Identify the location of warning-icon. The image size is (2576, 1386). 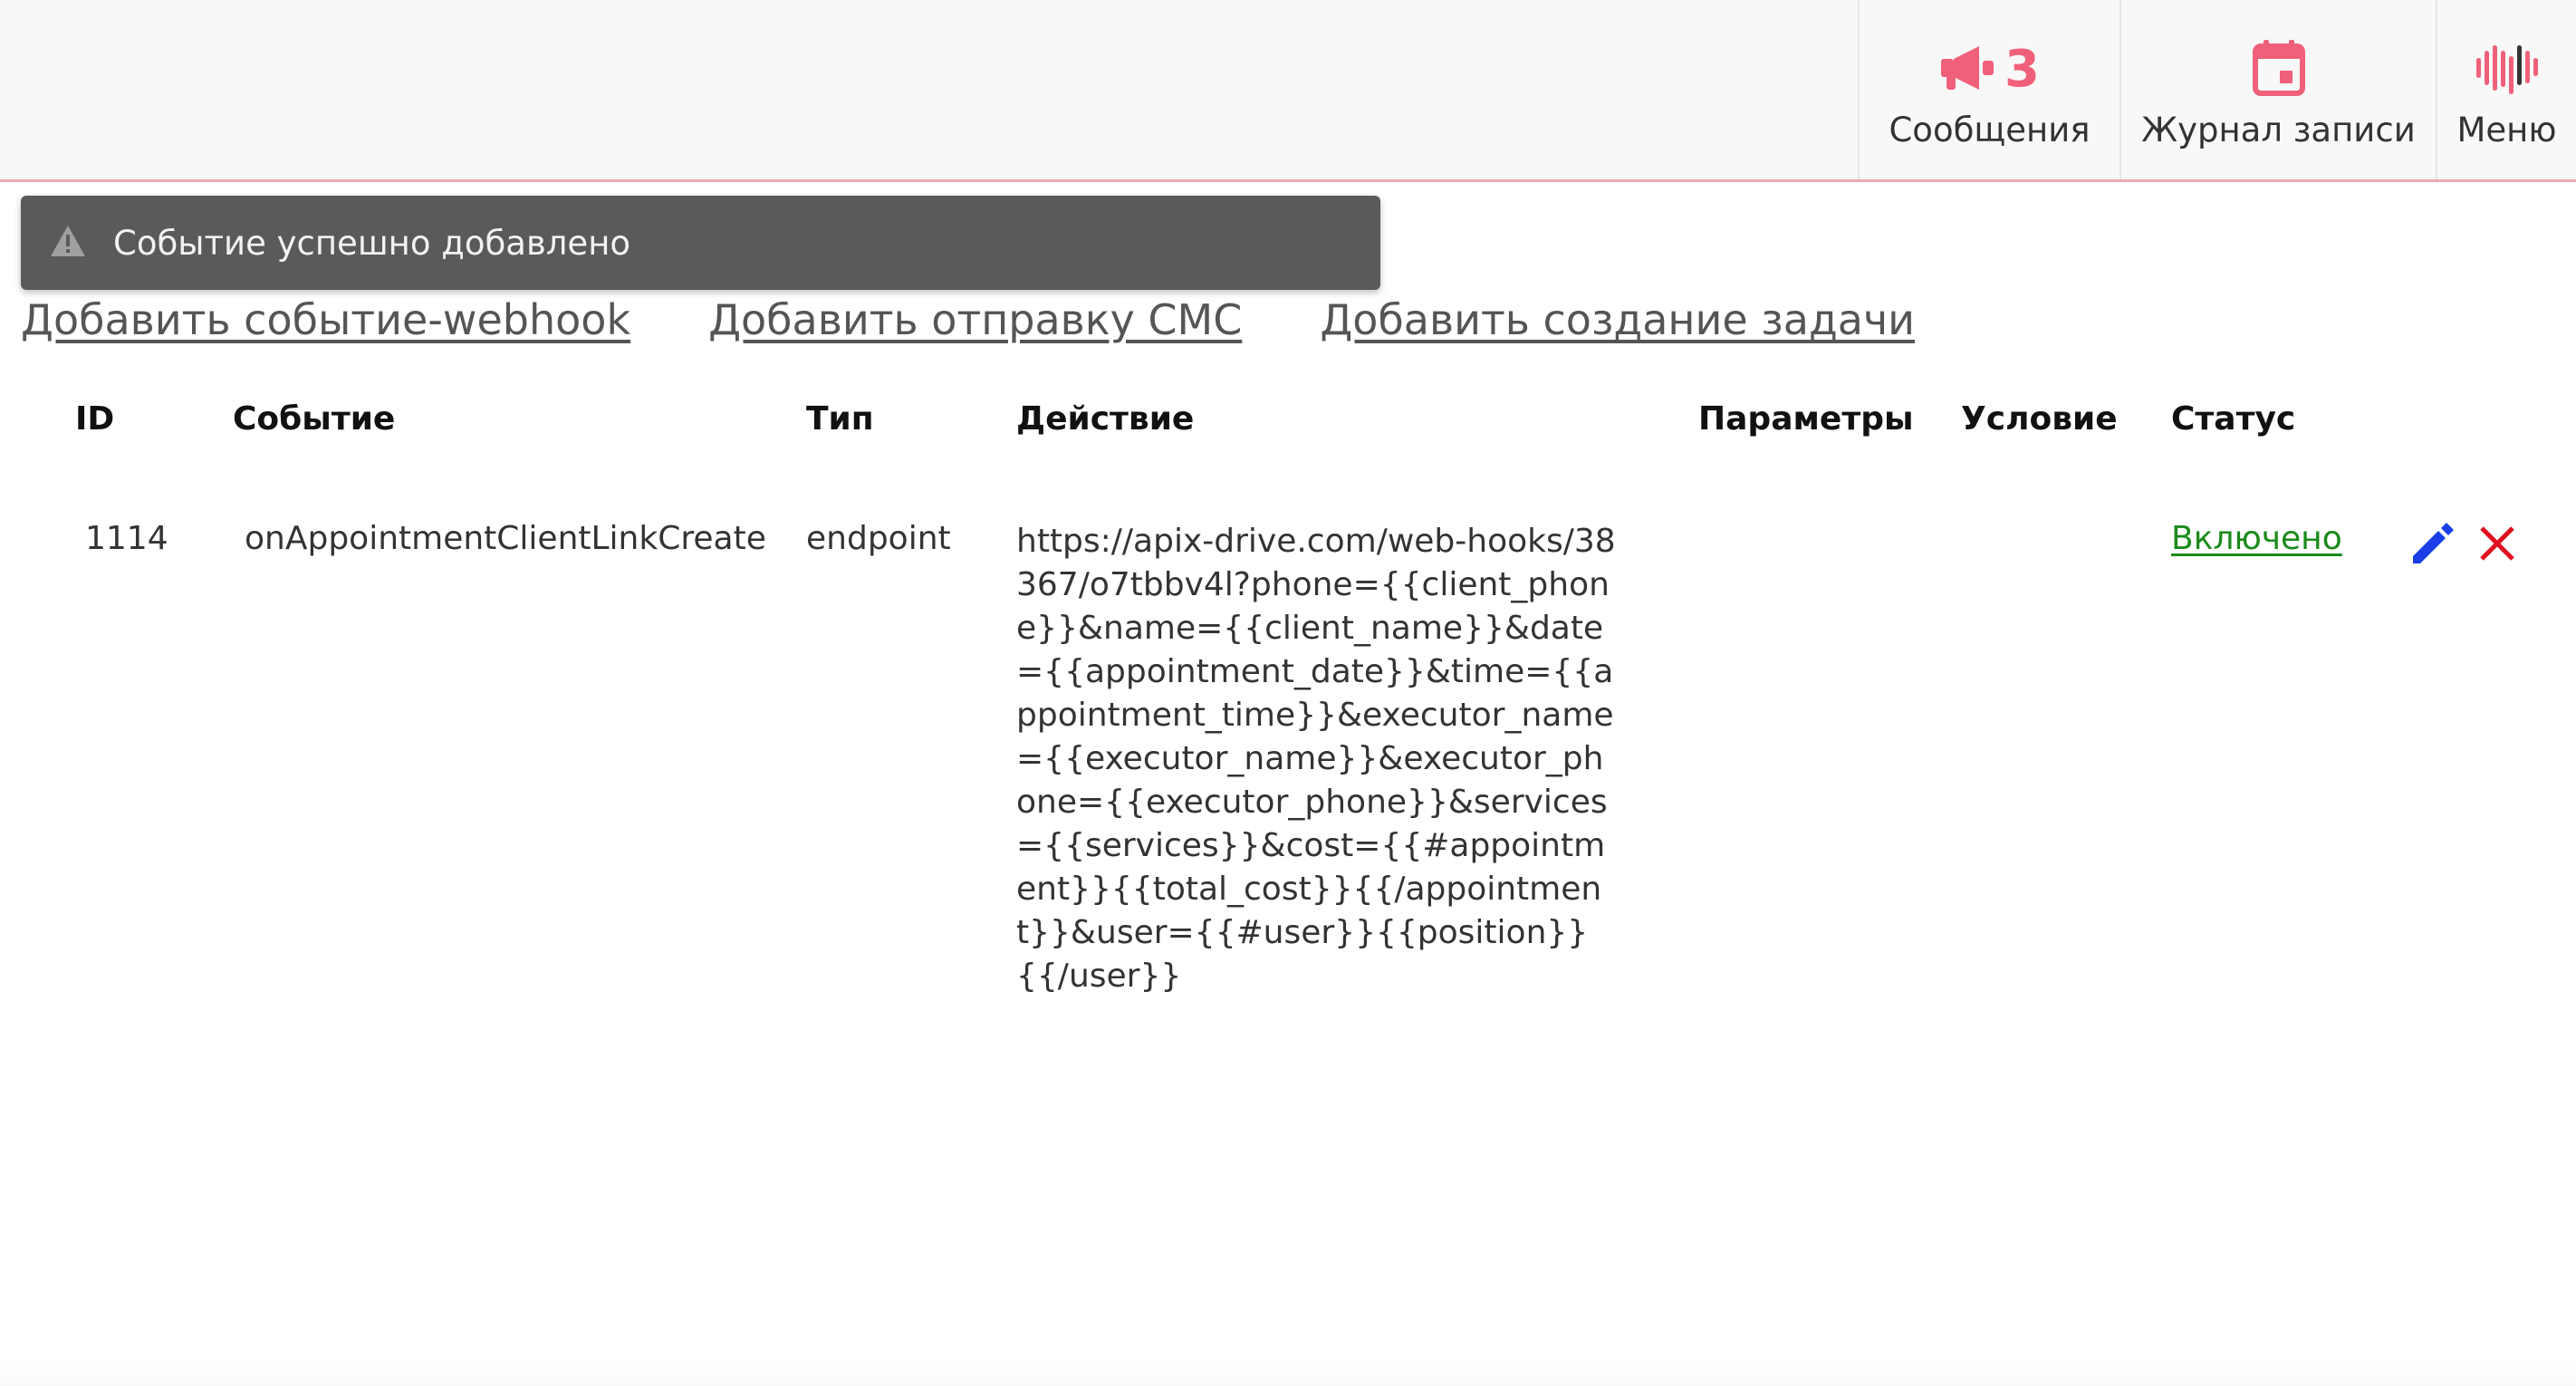
(68, 243).